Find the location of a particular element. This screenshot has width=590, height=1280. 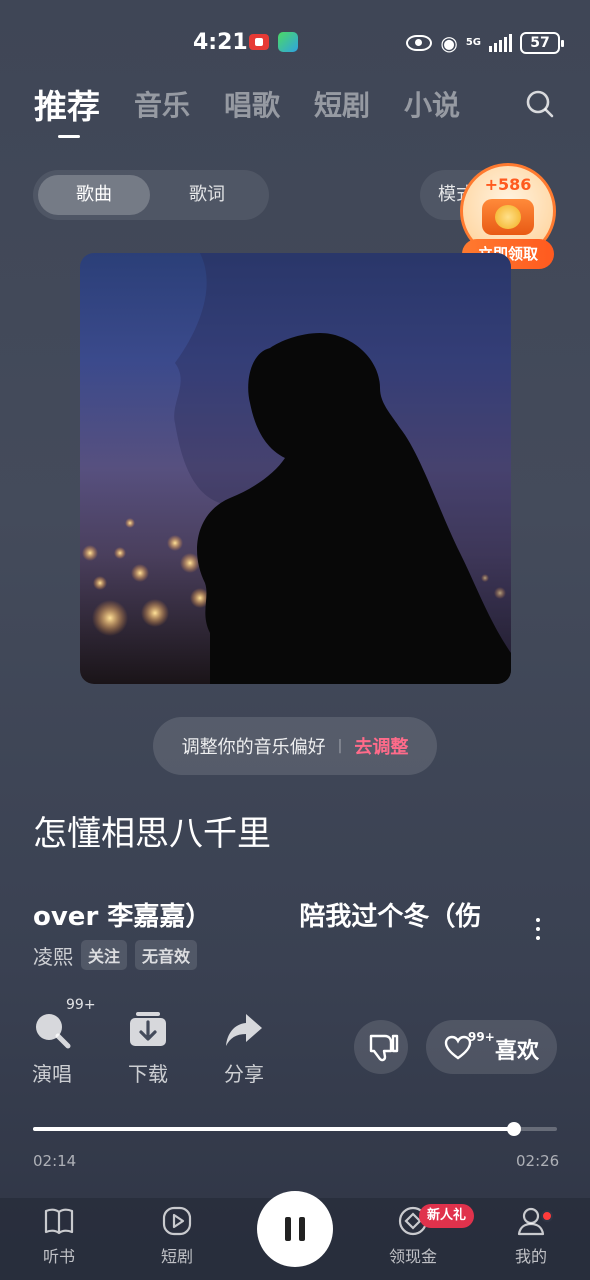

like-label: 喜欢 is located at coordinates (517, 1051).